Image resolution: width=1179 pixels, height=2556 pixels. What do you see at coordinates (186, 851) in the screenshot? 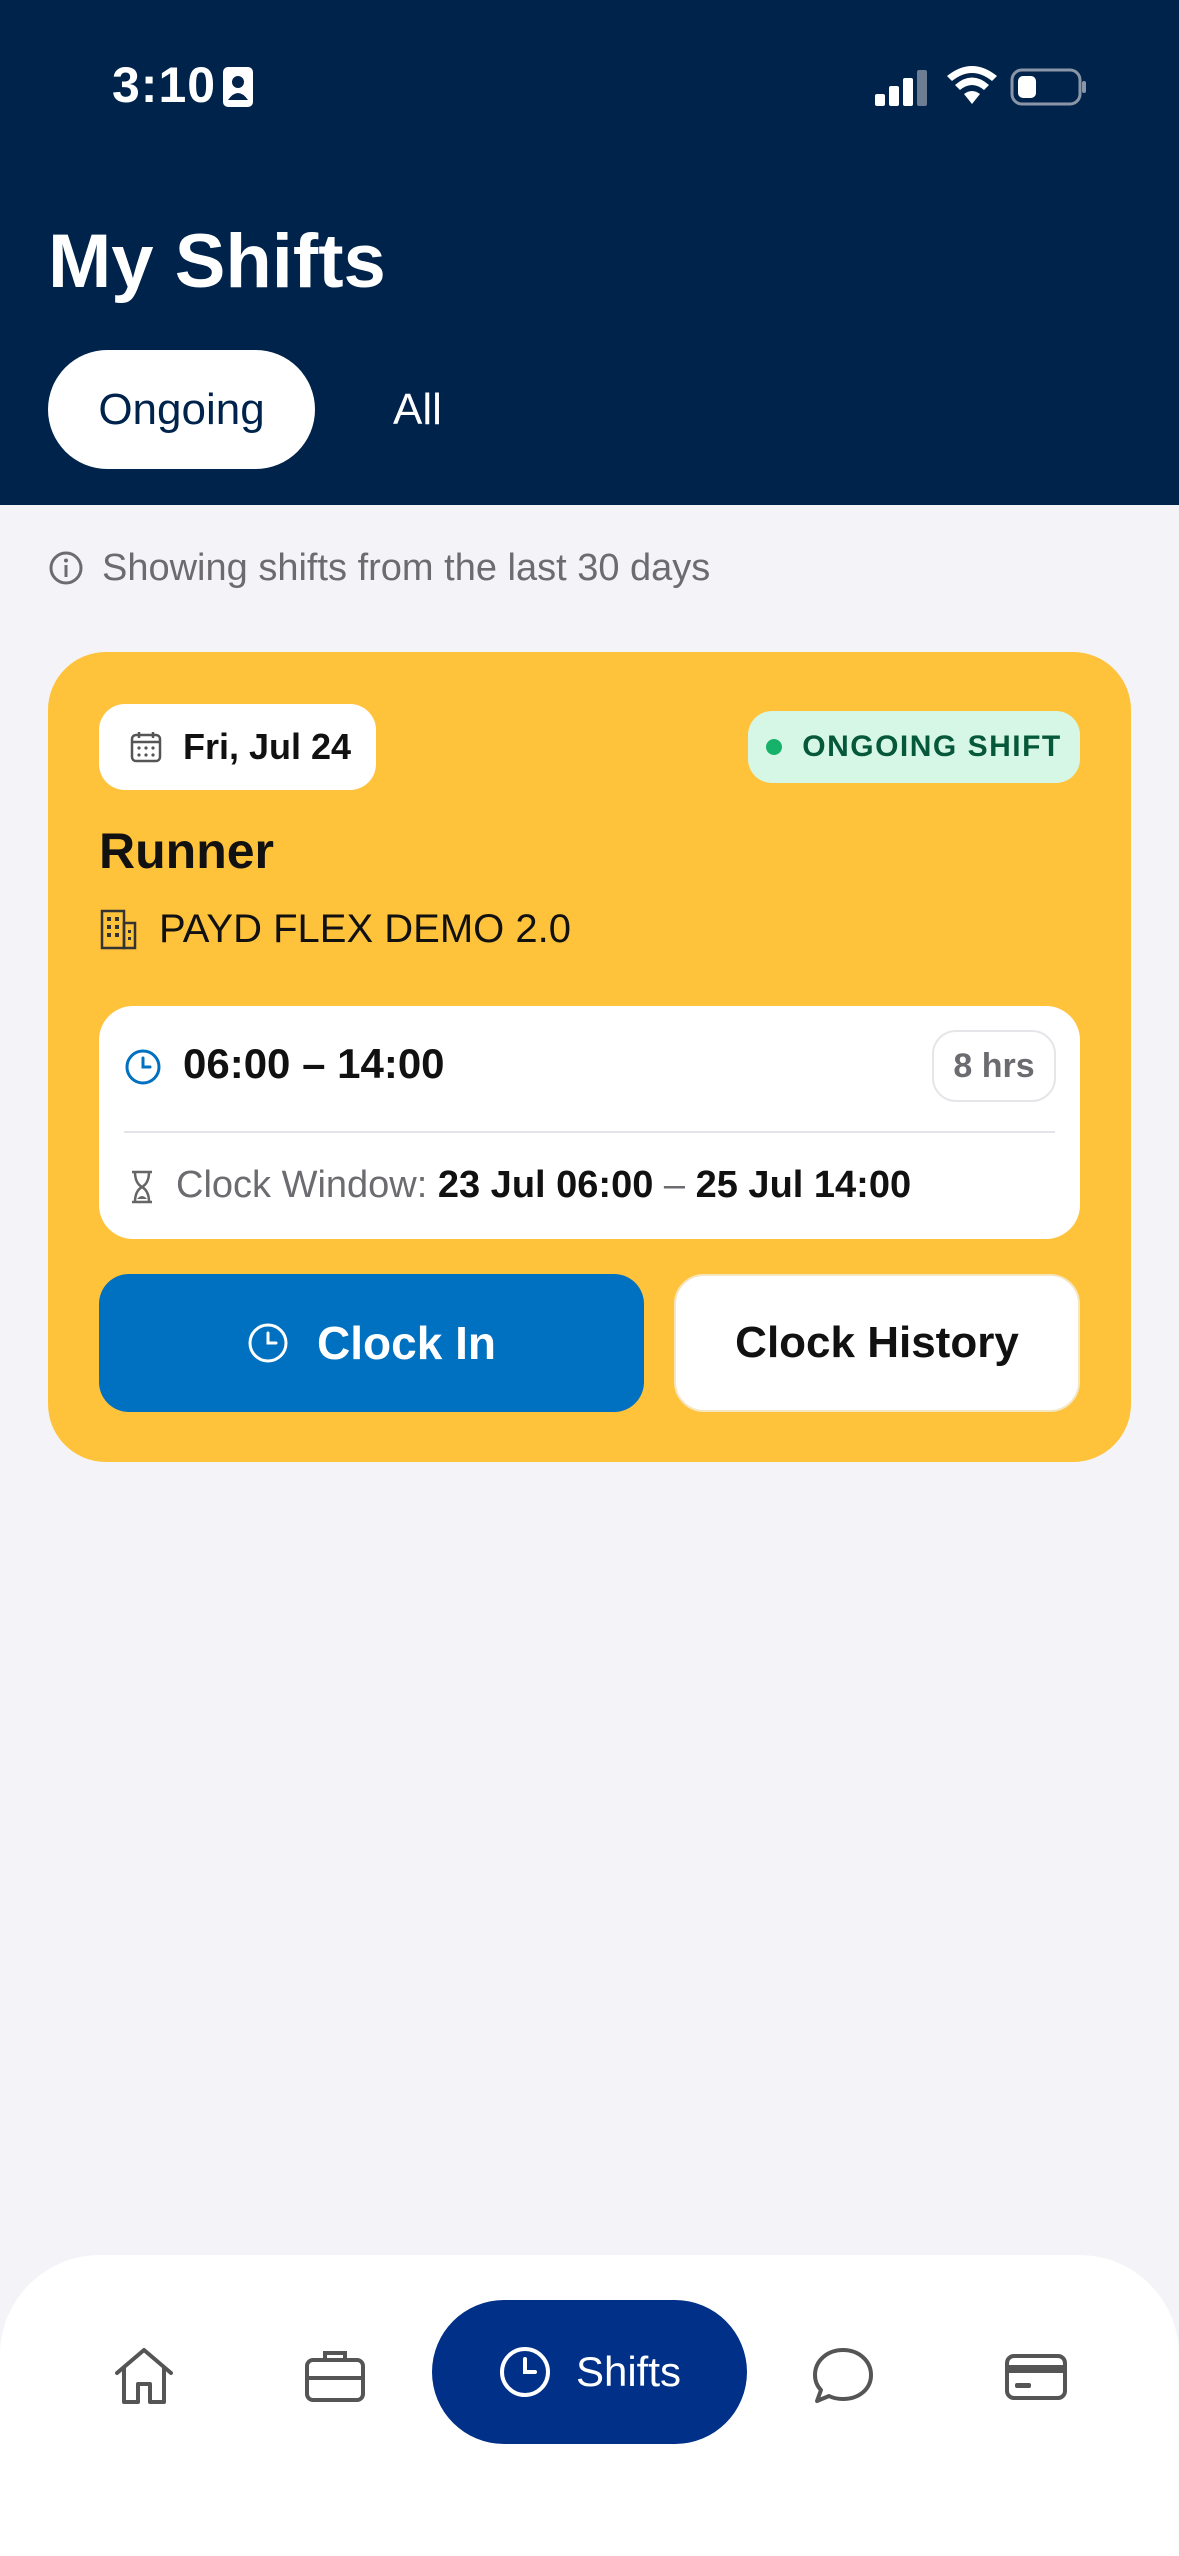
I see `shift-role: Runner` at bounding box center [186, 851].